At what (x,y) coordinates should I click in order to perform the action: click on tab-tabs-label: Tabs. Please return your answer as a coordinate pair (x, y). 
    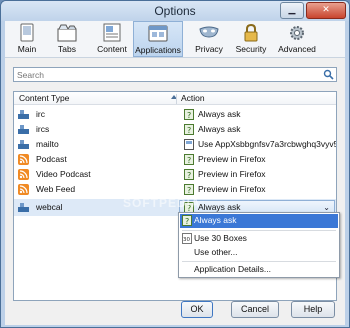
    Looking at the image, I should click on (67, 49).